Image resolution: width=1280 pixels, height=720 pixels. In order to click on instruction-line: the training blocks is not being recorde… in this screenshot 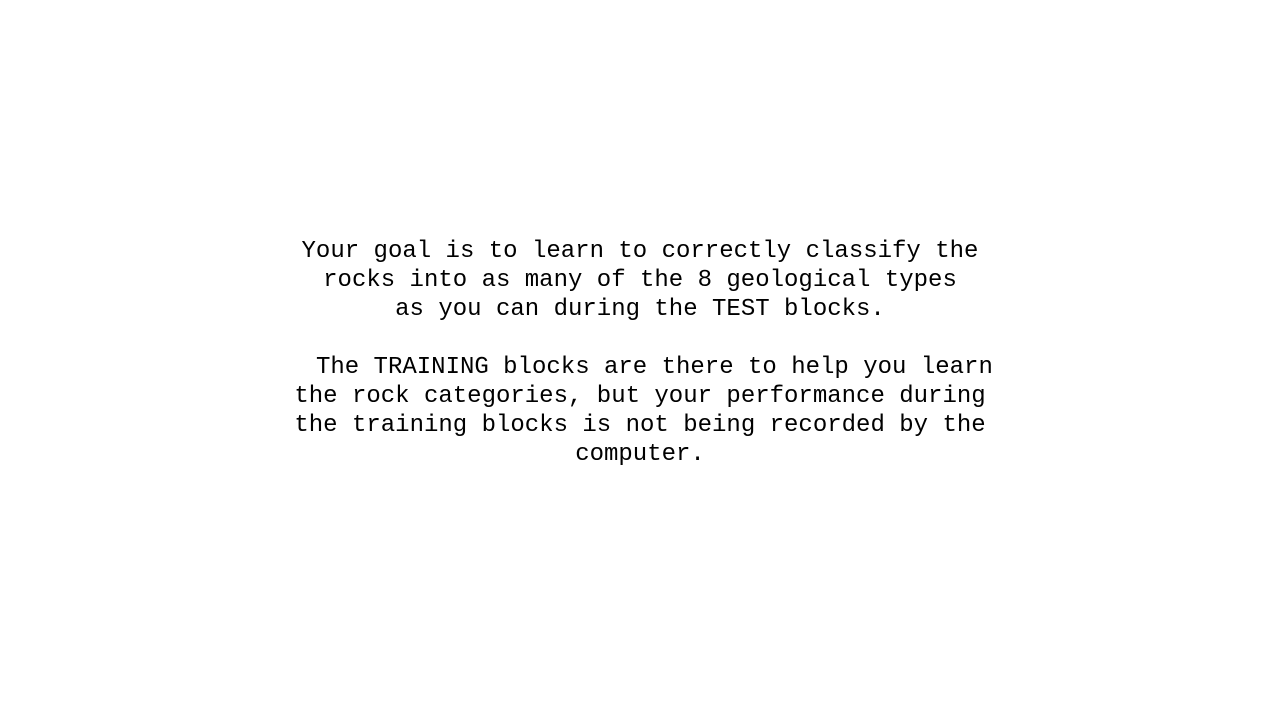, I will do `click(640, 425)`.